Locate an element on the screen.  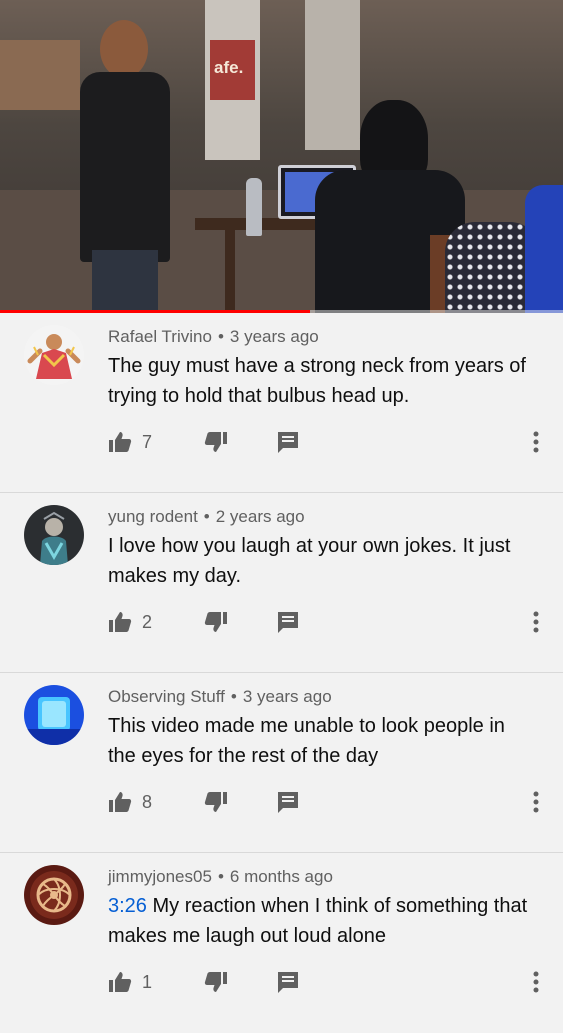
comment-actions: 1 is located at coordinates (328, 982).